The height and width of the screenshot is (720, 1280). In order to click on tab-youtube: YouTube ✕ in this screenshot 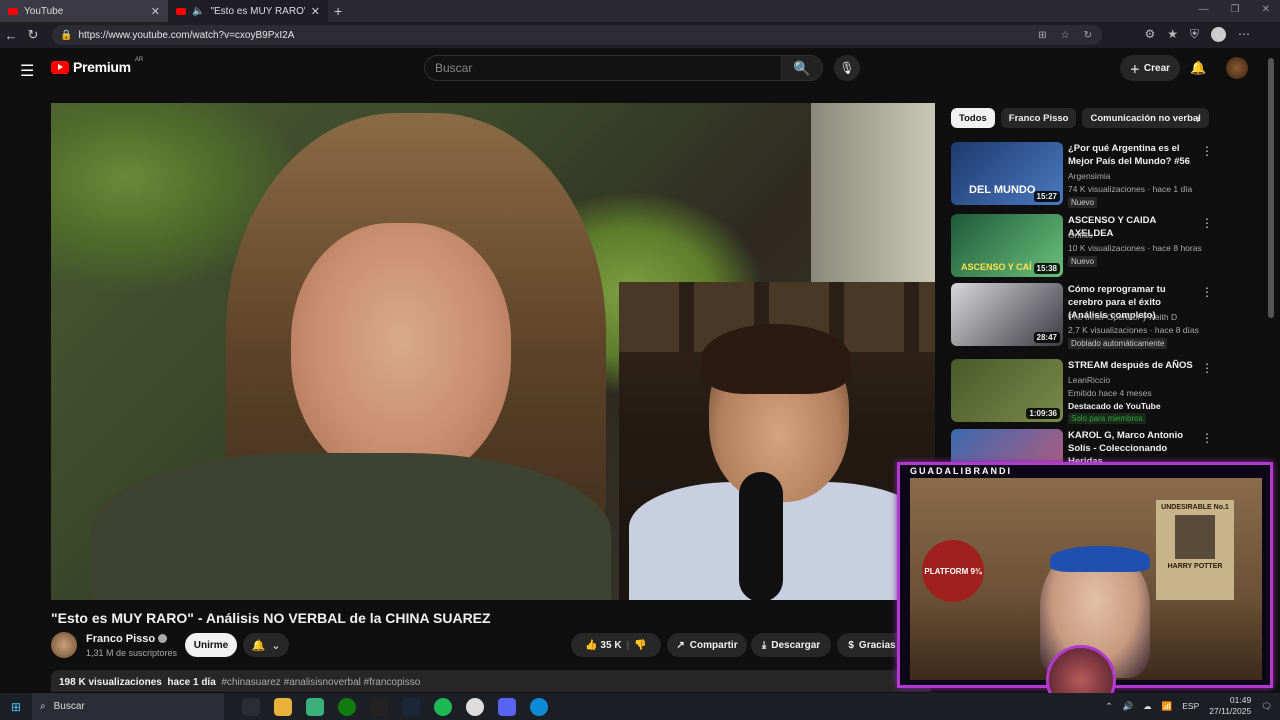, I will do `click(84, 11)`.